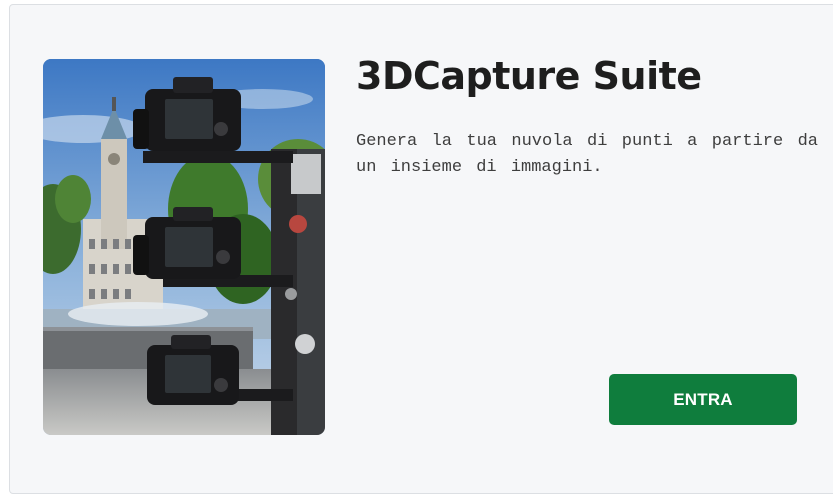 This screenshot has height=494, width=833. I want to click on card-title: 3DCapture Suite, so click(529, 76).